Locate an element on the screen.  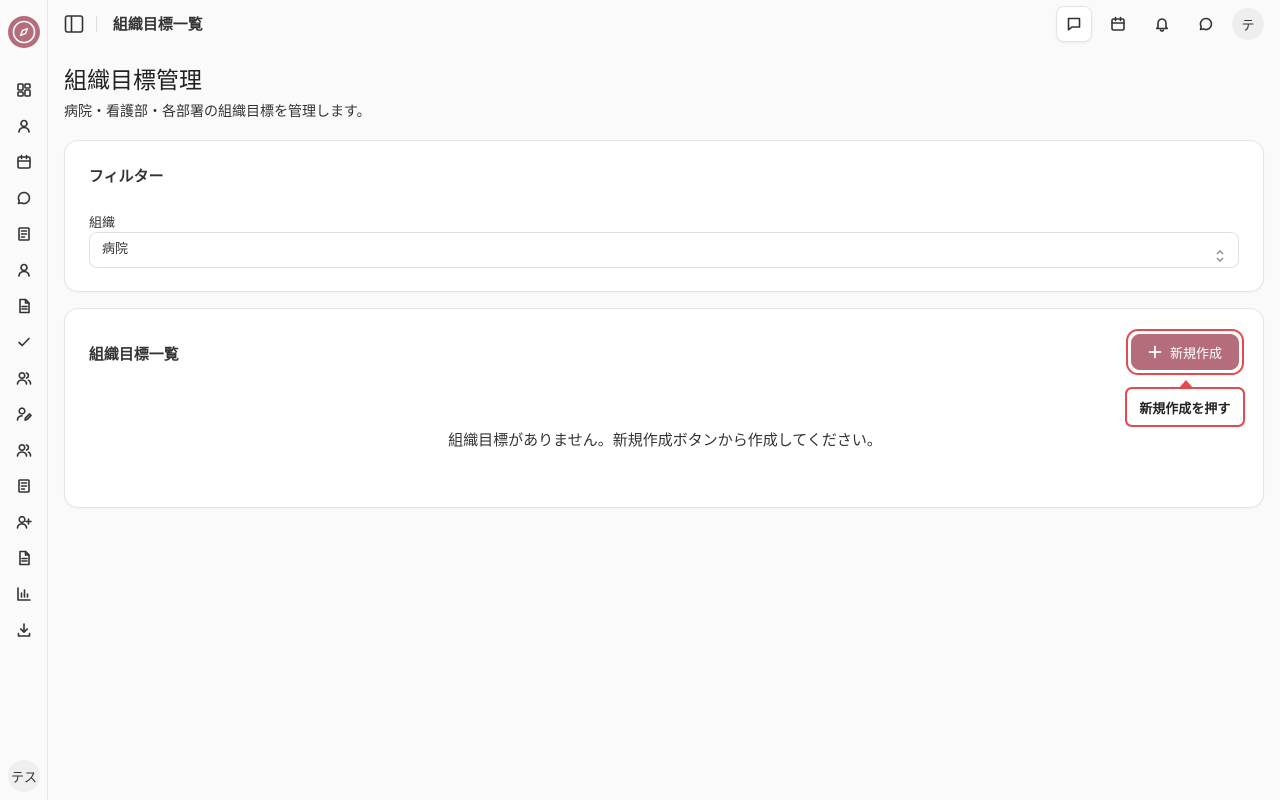
new-create-button: 新規作成 is located at coordinates (1185, 352).